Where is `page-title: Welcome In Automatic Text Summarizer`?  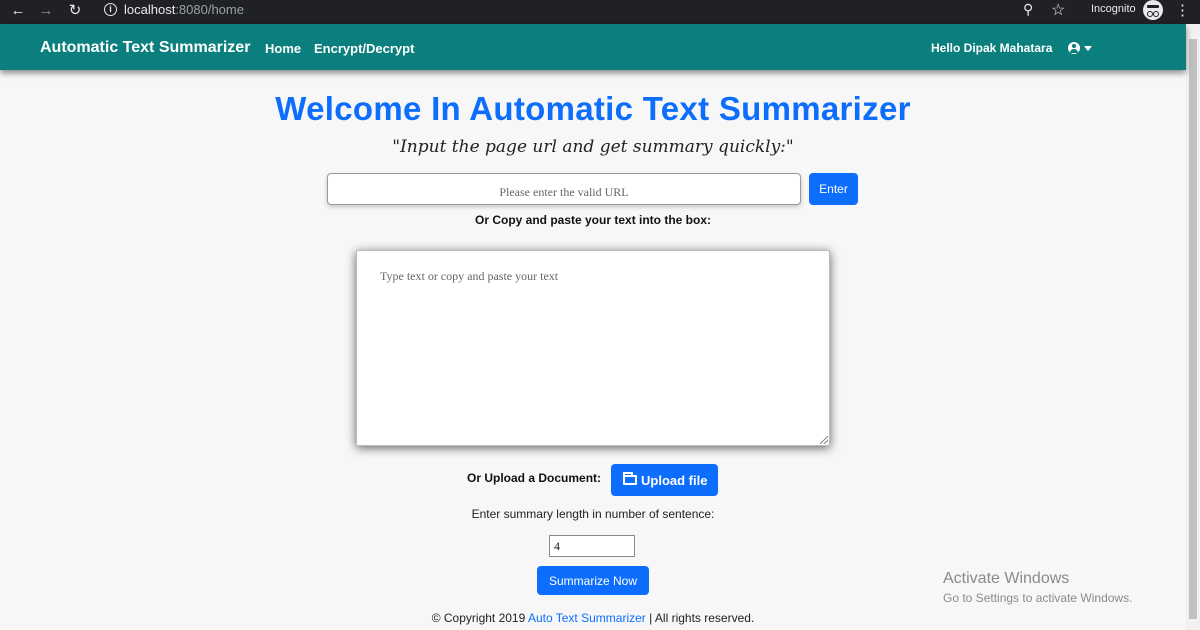
page-title: Welcome In Automatic Text Summarizer is located at coordinates (593, 108).